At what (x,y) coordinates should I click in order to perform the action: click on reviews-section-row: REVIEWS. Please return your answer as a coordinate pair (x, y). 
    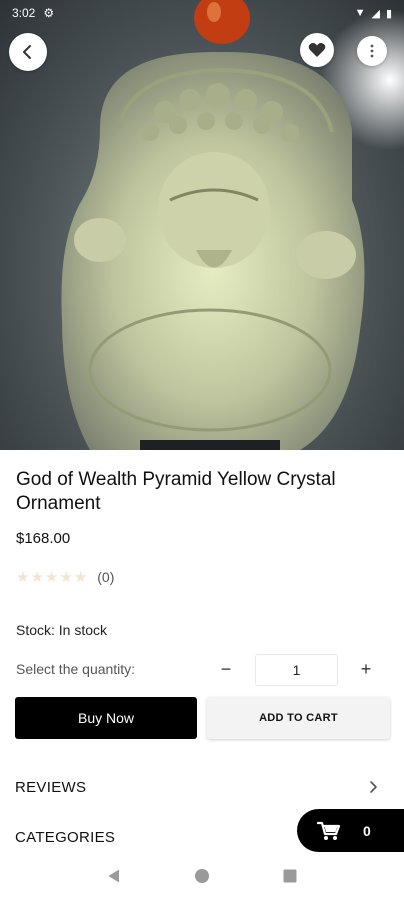
    Looking at the image, I should click on (196, 787).